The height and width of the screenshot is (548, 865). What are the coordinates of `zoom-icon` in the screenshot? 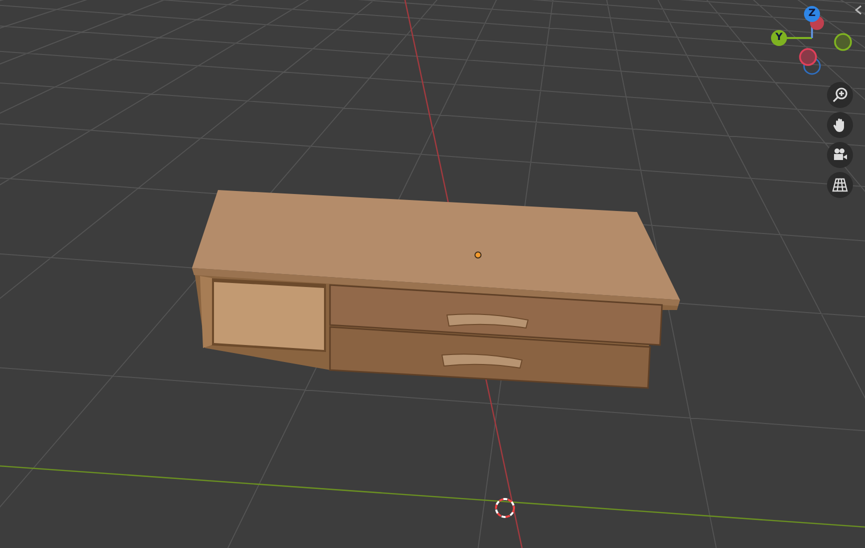 It's located at (840, 95).